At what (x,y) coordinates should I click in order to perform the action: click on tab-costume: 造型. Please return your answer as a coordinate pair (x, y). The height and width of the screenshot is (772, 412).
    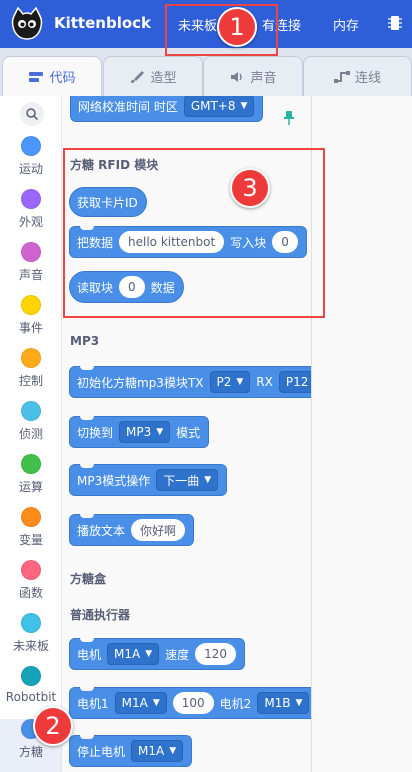
    Looking at the image, I should click on (153, 76).